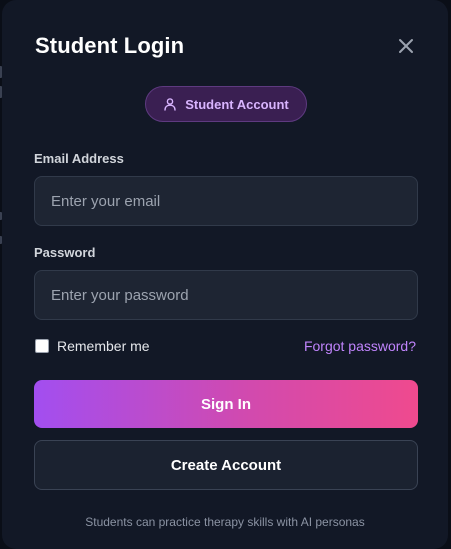  What do you see at coordinates (226, 201) in the screenshot?
I see `email-field` at bounding box center [226, 201].